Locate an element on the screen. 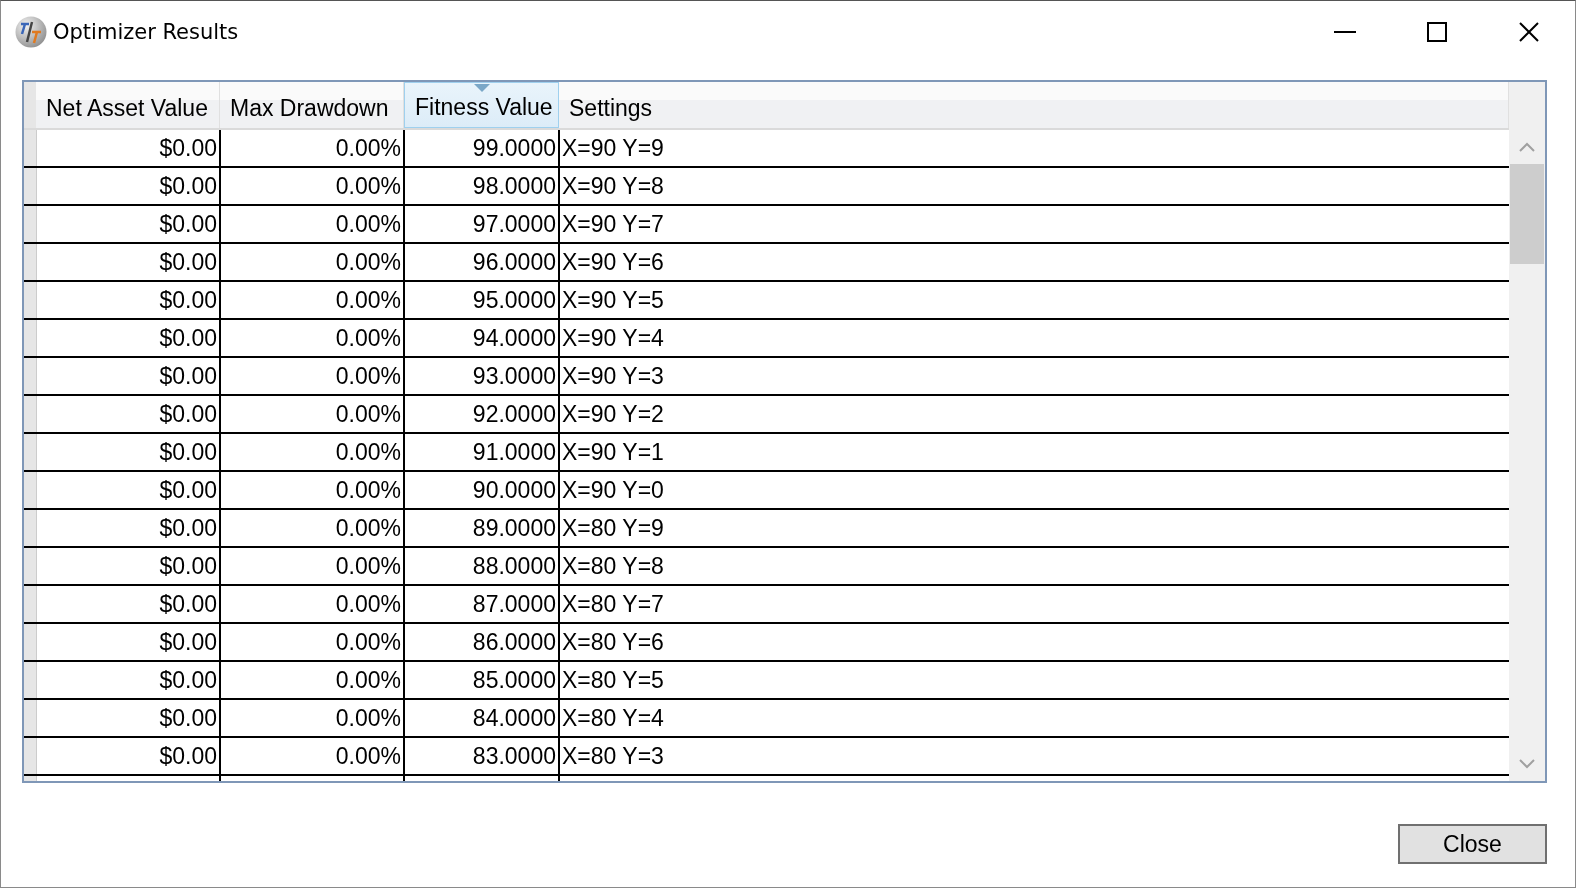  scroll-up-icon is located at coordinates (1527, 147).